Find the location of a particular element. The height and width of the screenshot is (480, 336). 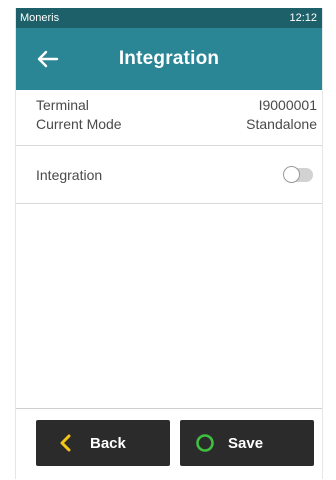

terminal-value: I9000001 is located at coordinates (287, 105).